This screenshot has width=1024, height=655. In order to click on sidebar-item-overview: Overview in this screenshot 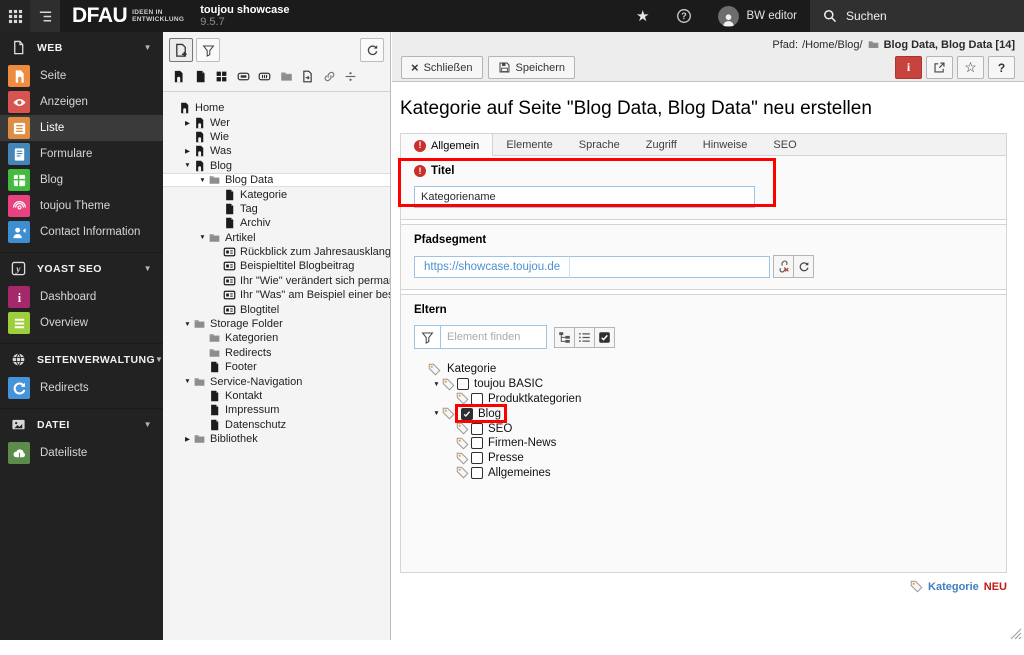, I will do `click(81, 323)`.